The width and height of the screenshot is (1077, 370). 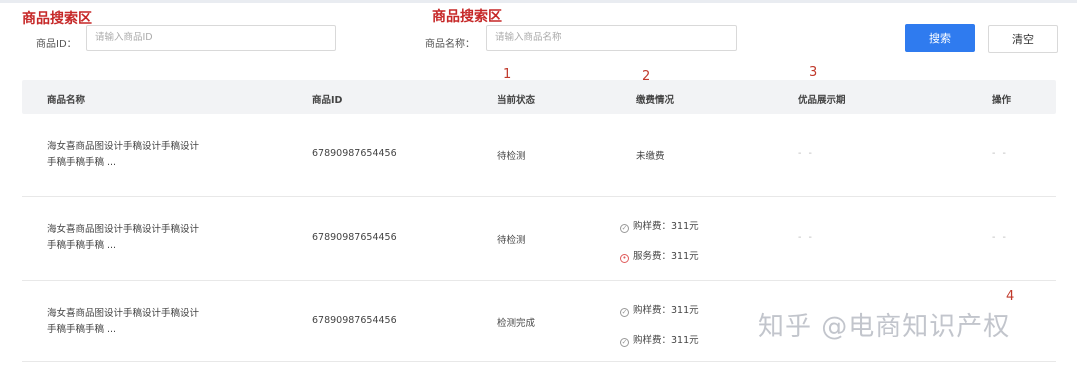 What do you see at coordinates (538, 1) in the screenshot?
I see `top-divider` at bounding box center [538, 1].